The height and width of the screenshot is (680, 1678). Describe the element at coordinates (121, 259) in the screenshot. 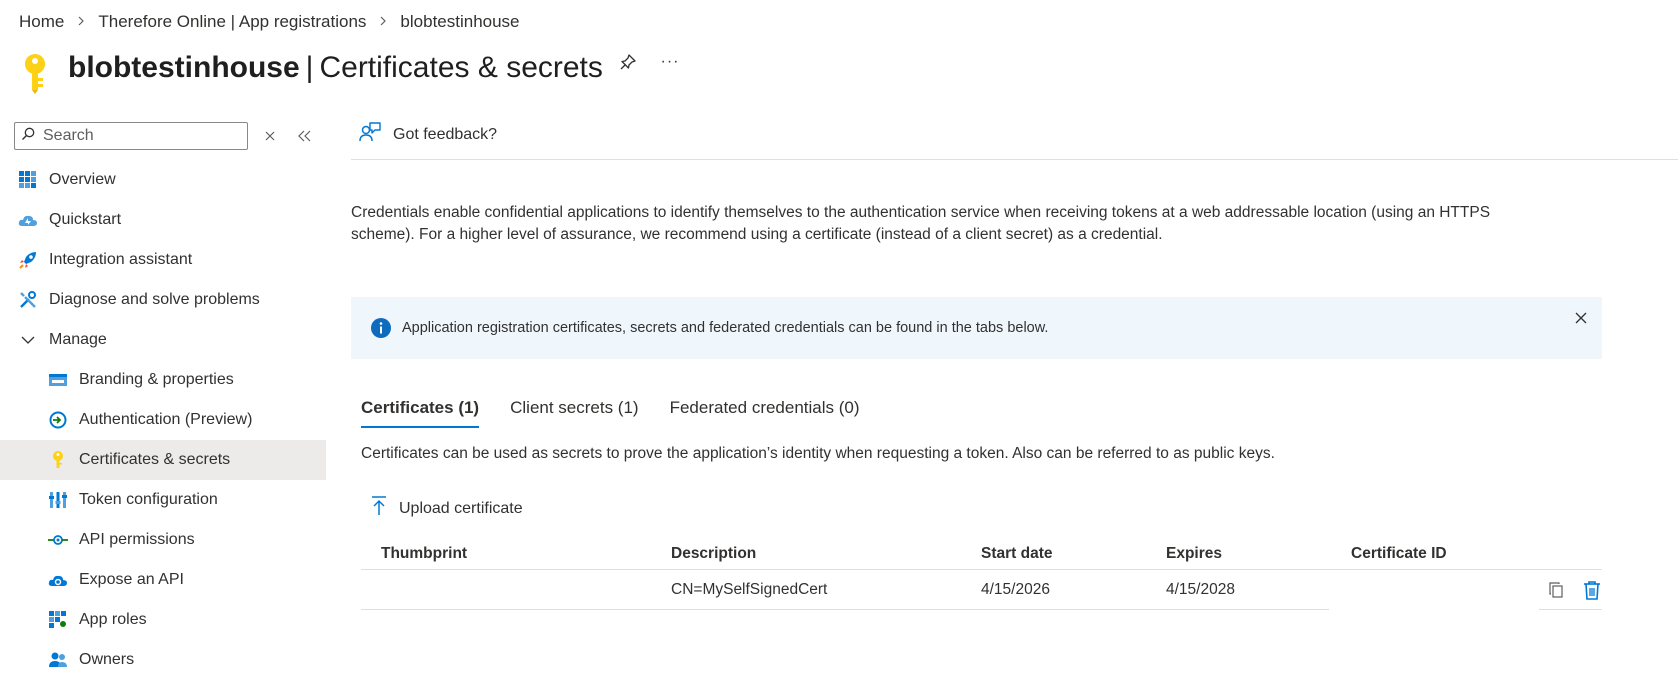

I see `sidebar-item-label: Integration assistant` at that location.